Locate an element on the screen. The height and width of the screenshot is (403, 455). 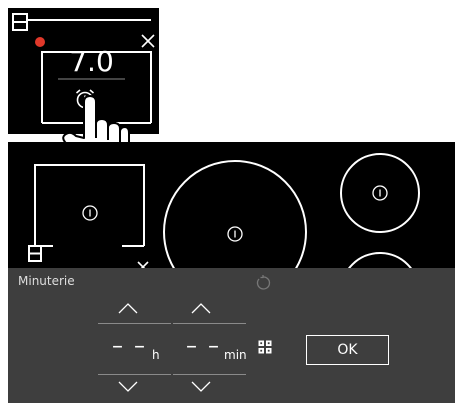
minutes-increase-button is located at coordinates (201, 308).